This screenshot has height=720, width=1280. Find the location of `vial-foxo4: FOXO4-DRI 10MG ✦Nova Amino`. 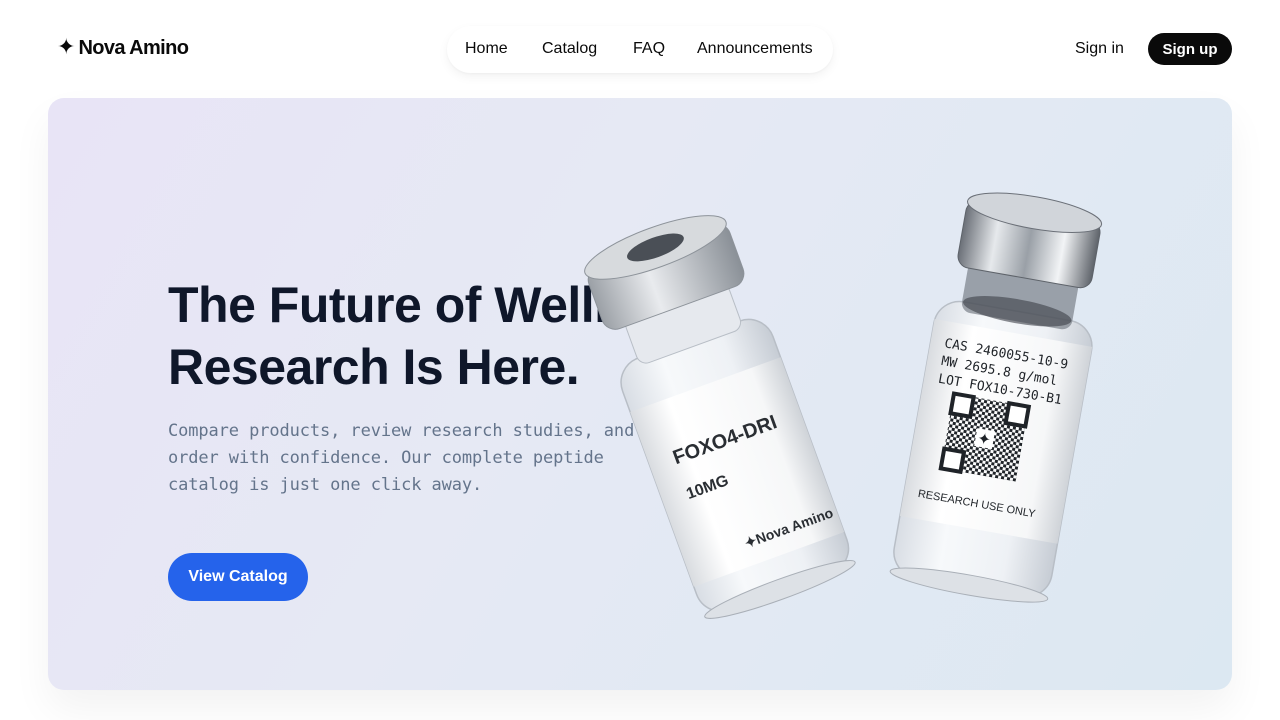

vial-foxo4: FOXO4-DRI 10MG ✦Nova Amino is located at coordinates (720, 417).